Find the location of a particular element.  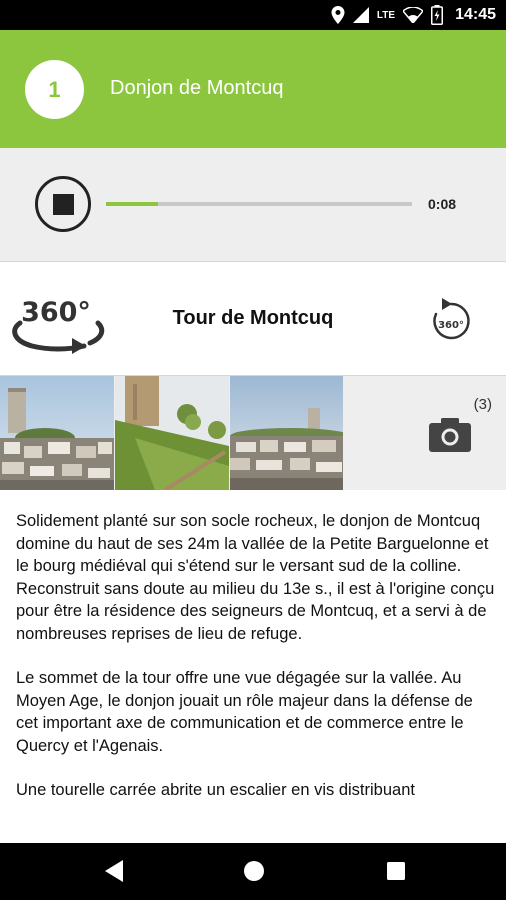

replay-360-icon: 360° is located at coordinates (451, 321).